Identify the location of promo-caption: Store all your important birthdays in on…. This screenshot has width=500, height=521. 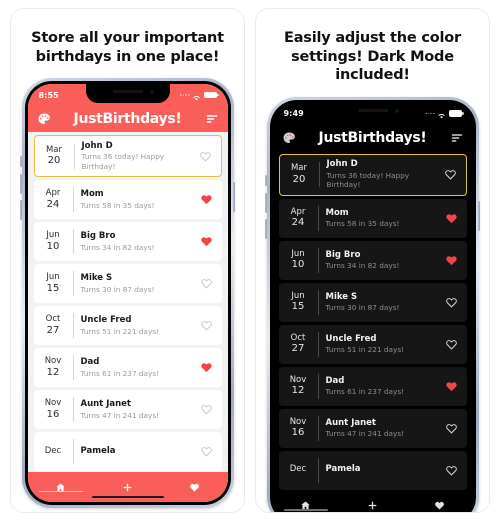
(127, 47).